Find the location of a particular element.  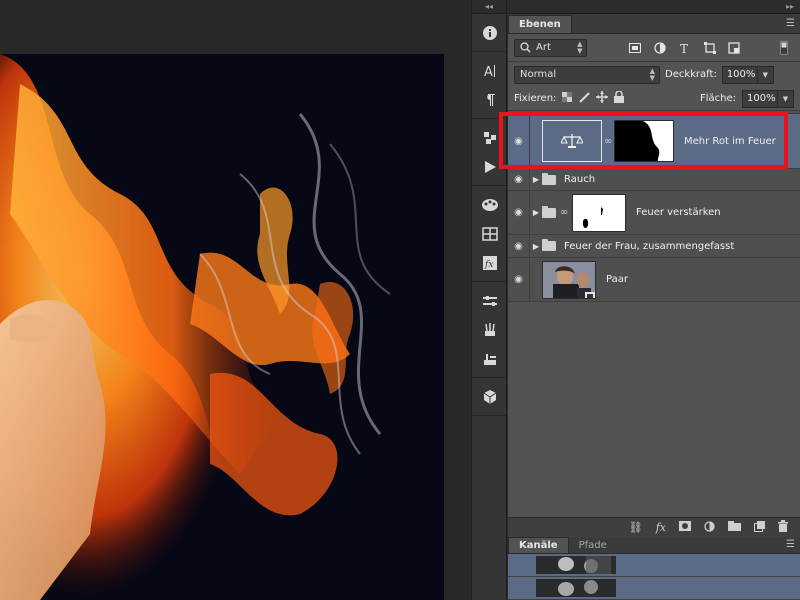

panel-icon-strip: ◂◂ A fx is located at coordinates (489, 300).